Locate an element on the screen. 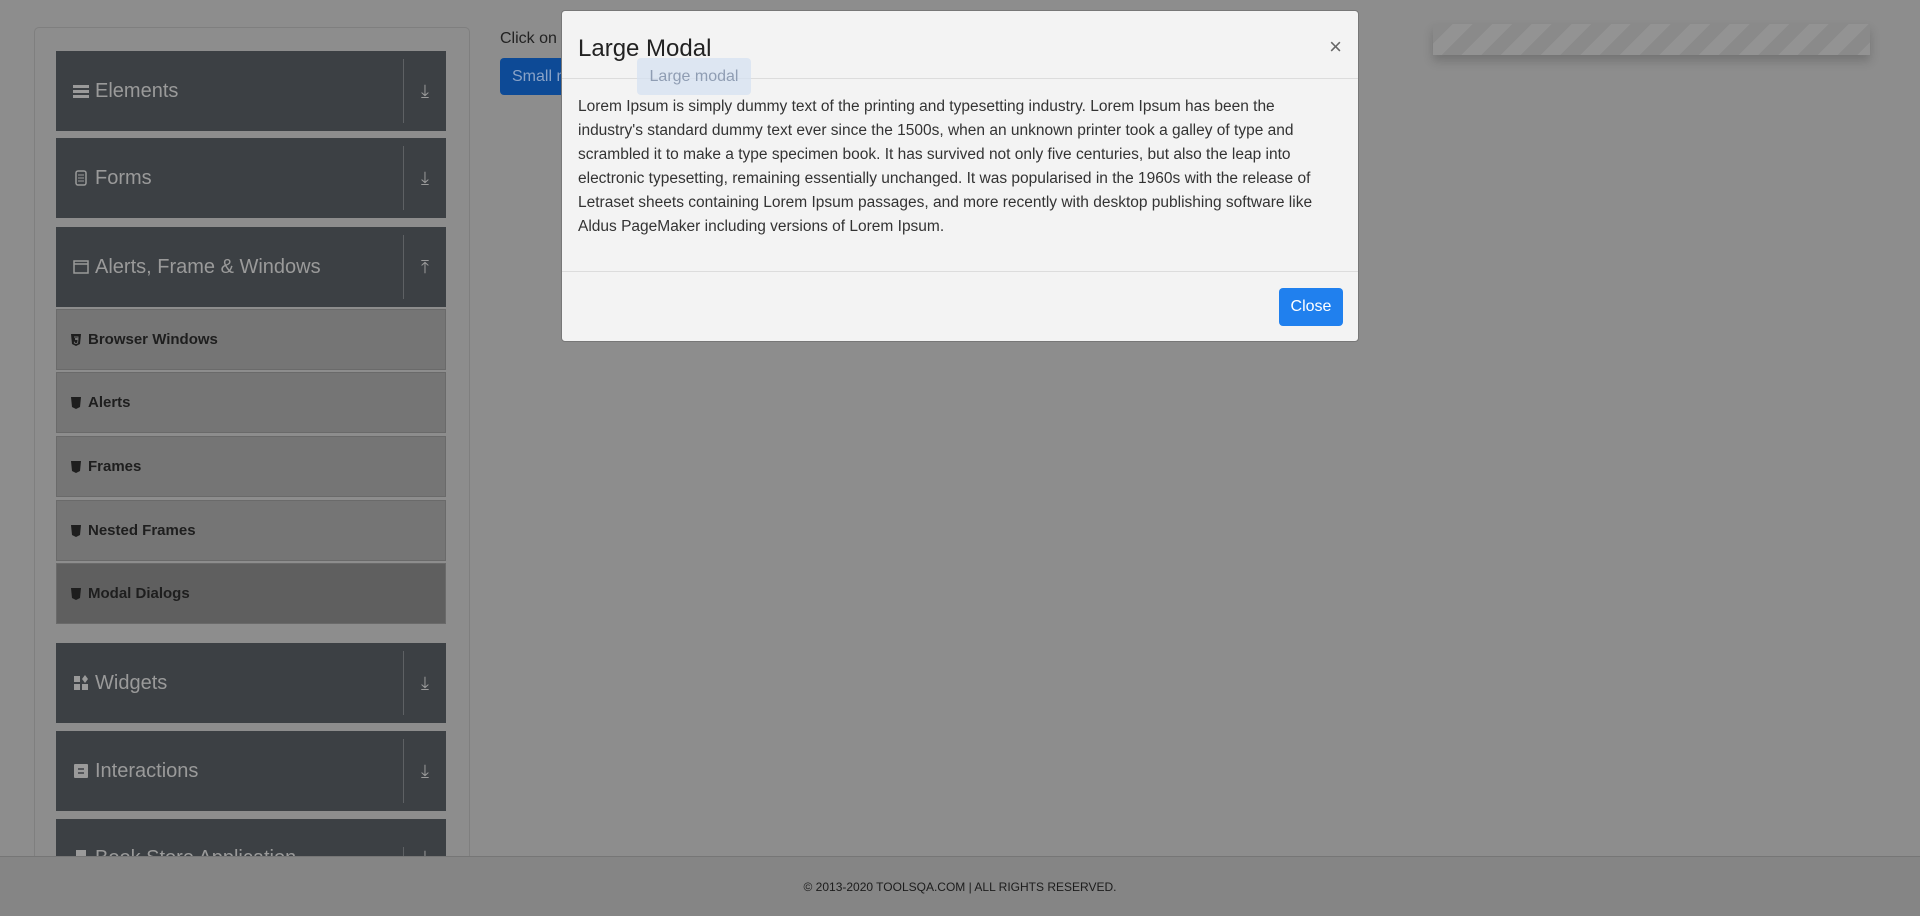 Image resolution: width=1920 pixels, height=916 pixels. close-button: Close is located at coordinates (1311, 306).